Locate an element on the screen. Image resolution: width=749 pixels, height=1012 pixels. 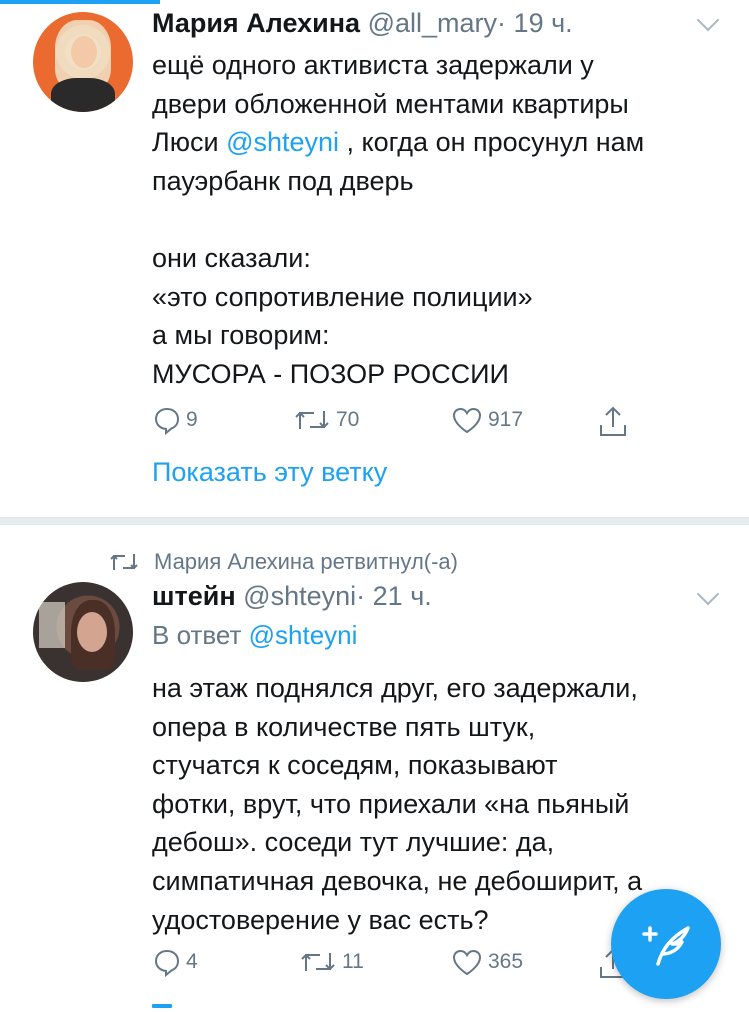
timestamp: 21 ч. is located at coordinates (402, 596).